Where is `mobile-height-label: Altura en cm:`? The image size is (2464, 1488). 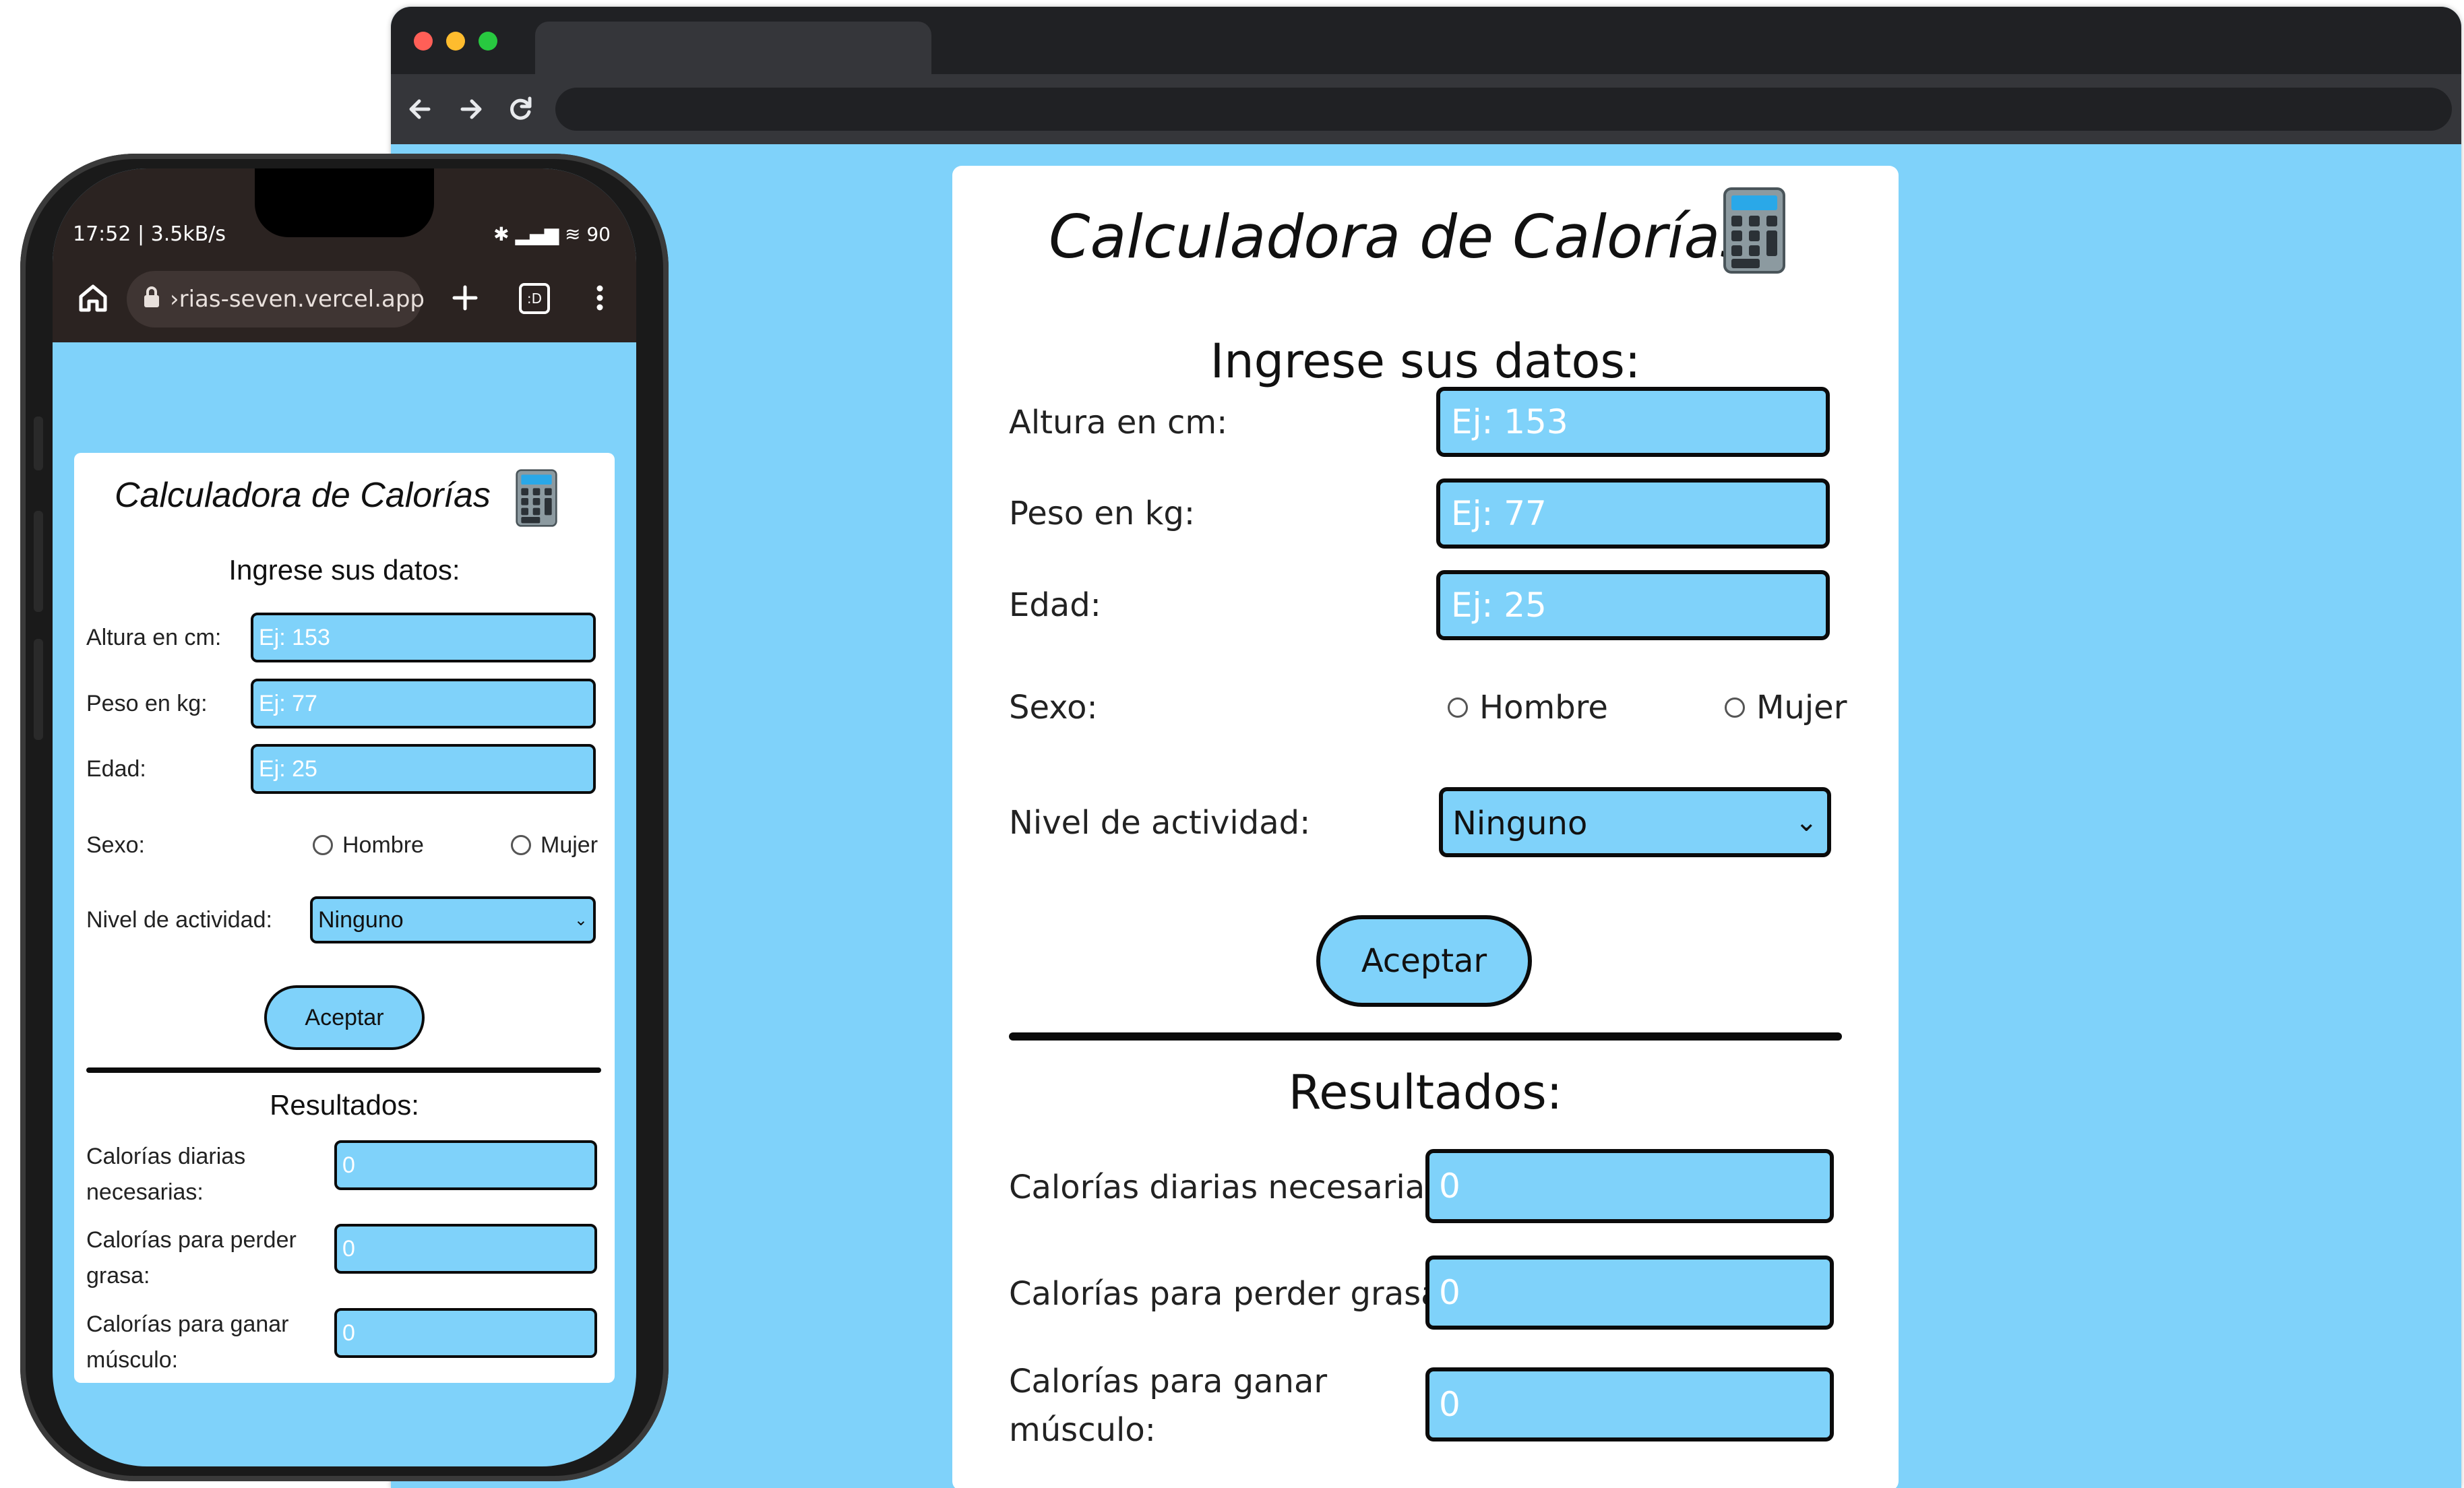 mobile-height-label: Altura en cm: is located at coordinates (154, 637).